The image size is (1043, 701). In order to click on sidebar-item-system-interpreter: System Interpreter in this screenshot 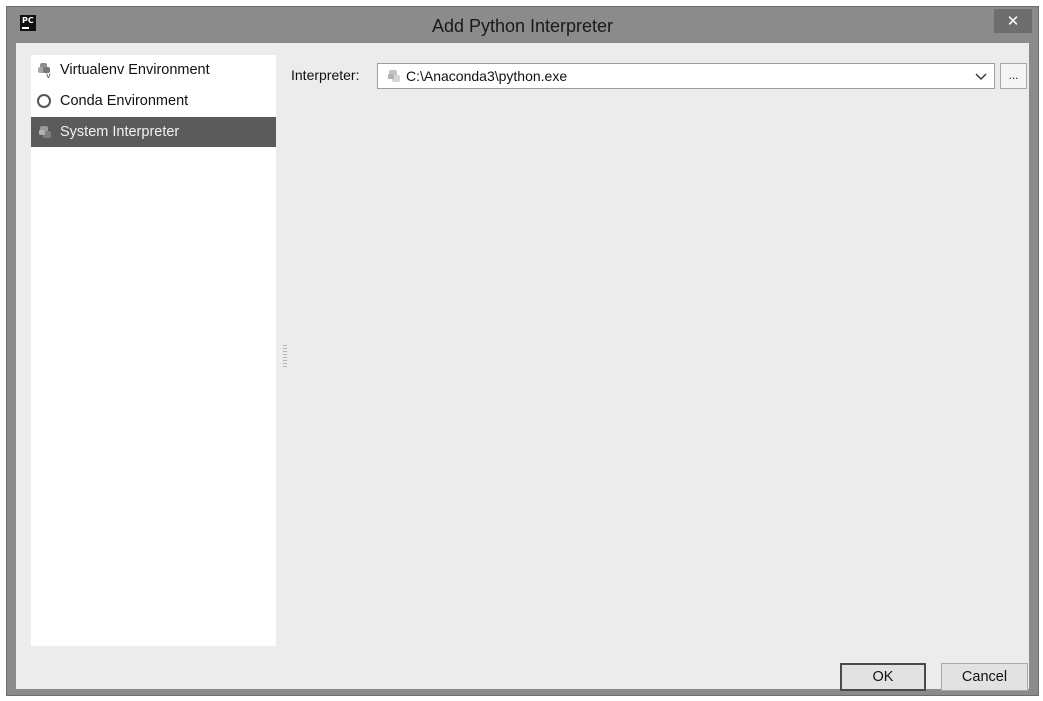, I will do `click(153, 132)`.